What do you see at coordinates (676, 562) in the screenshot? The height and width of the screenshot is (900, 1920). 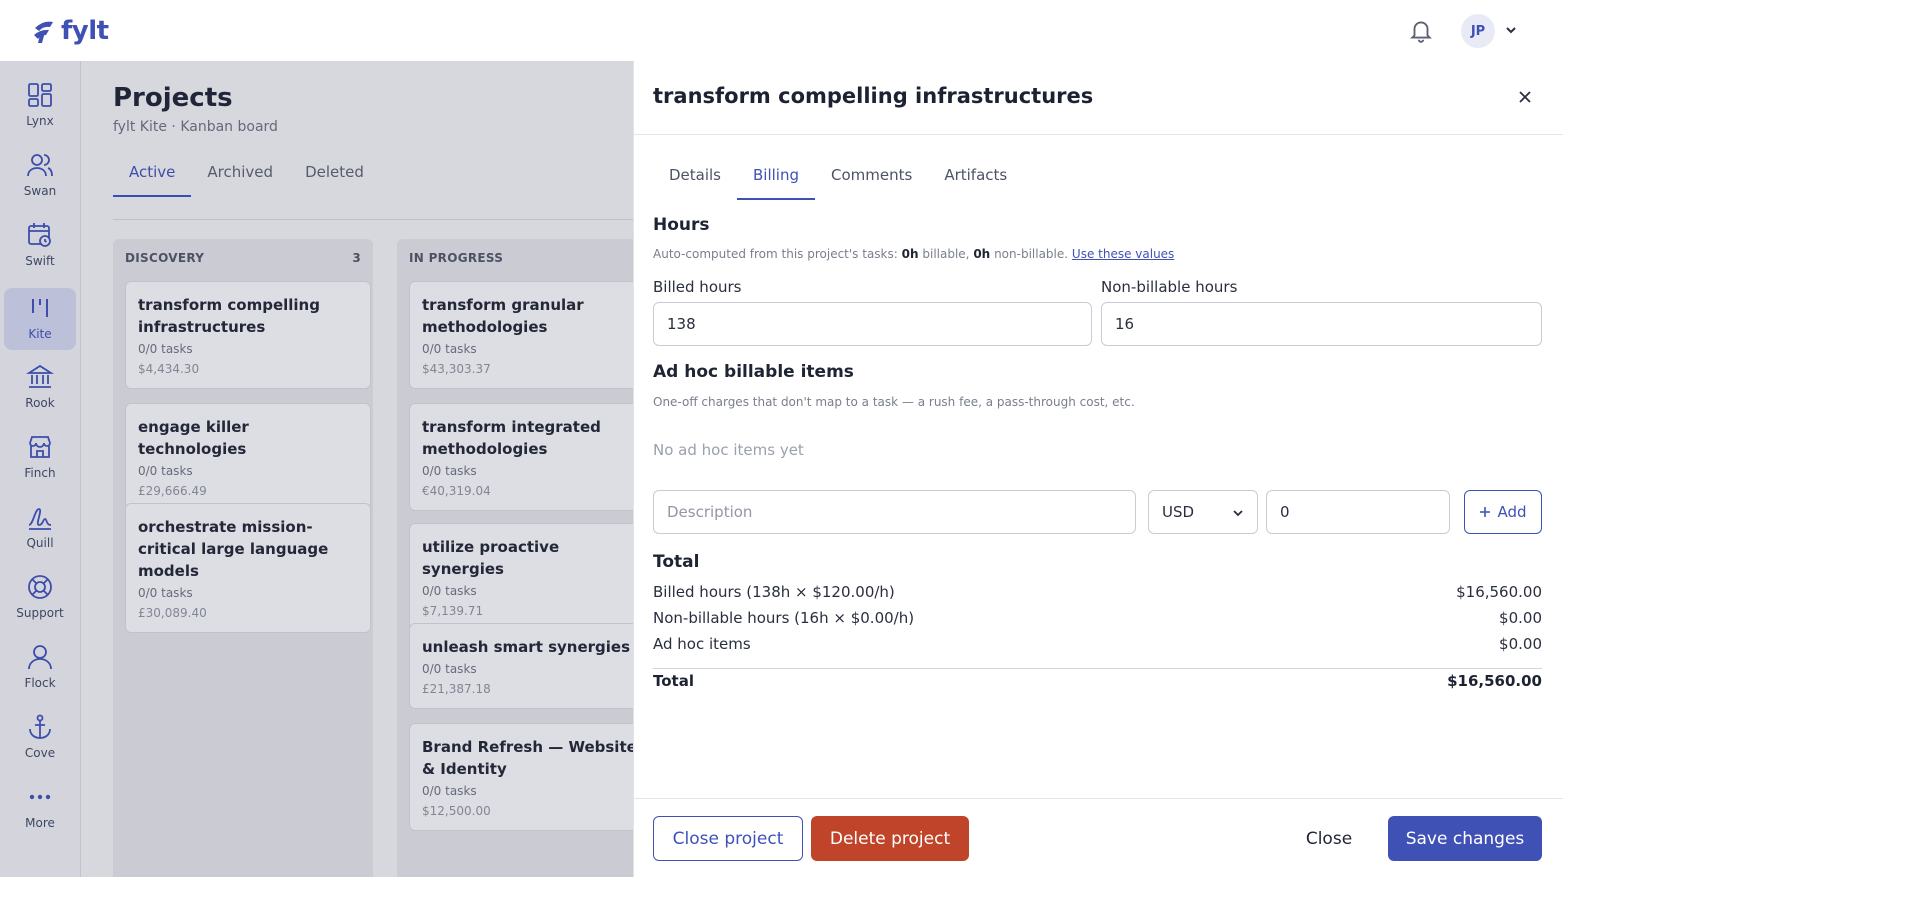 I see `total-heading: Total` at bounding box center [676, 562].